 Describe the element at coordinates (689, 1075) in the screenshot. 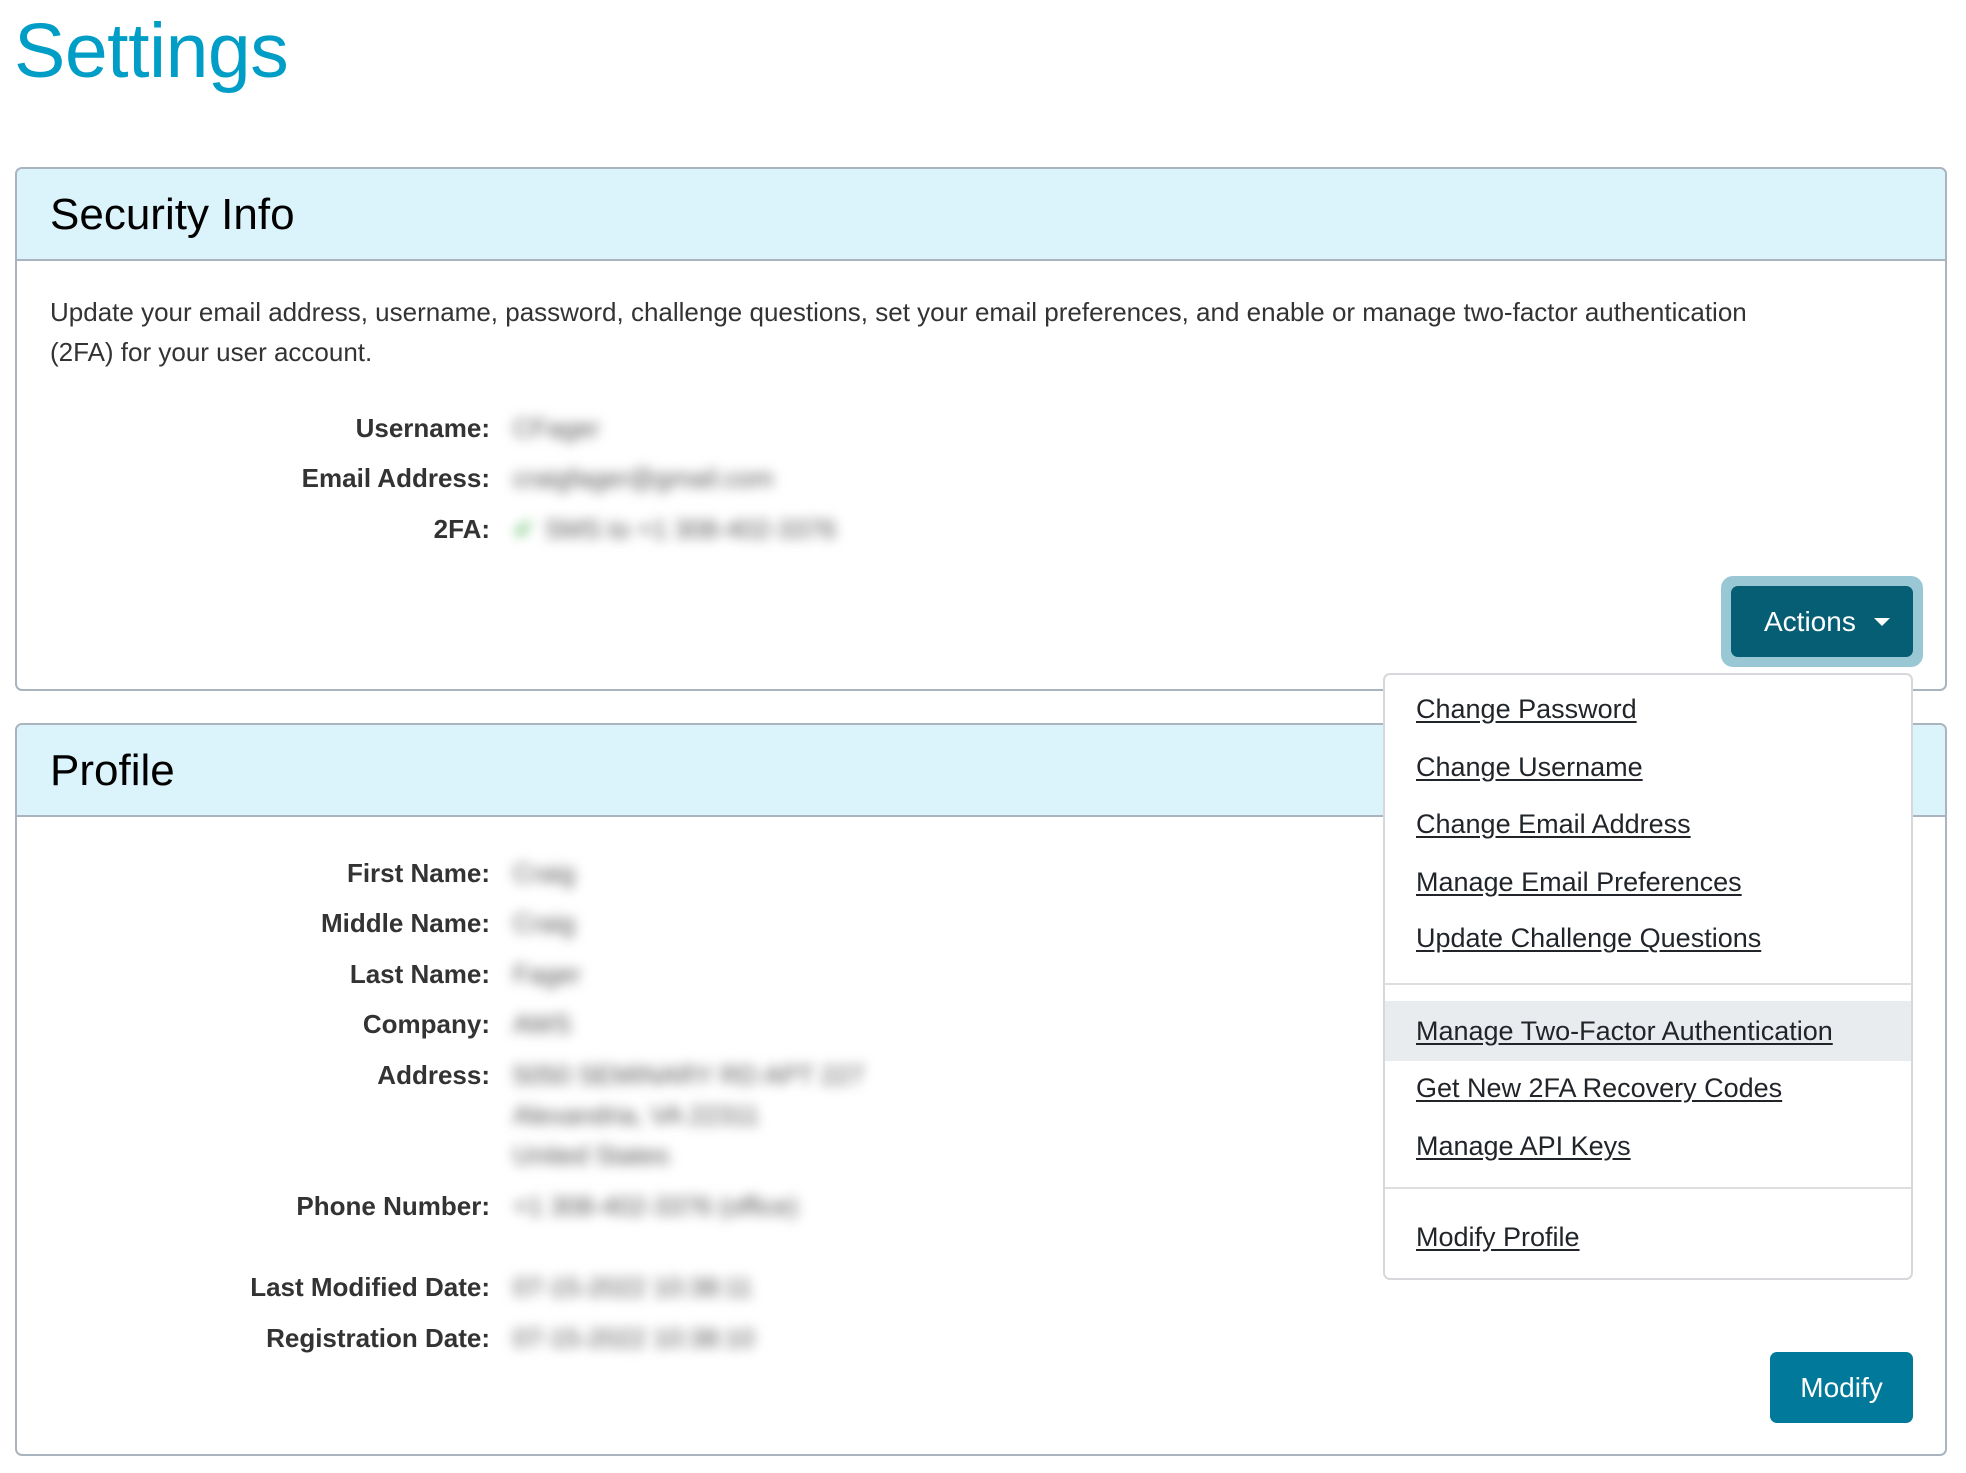

I see `address-line-1: 5050 SEMINARY RD APT 227` at that location.